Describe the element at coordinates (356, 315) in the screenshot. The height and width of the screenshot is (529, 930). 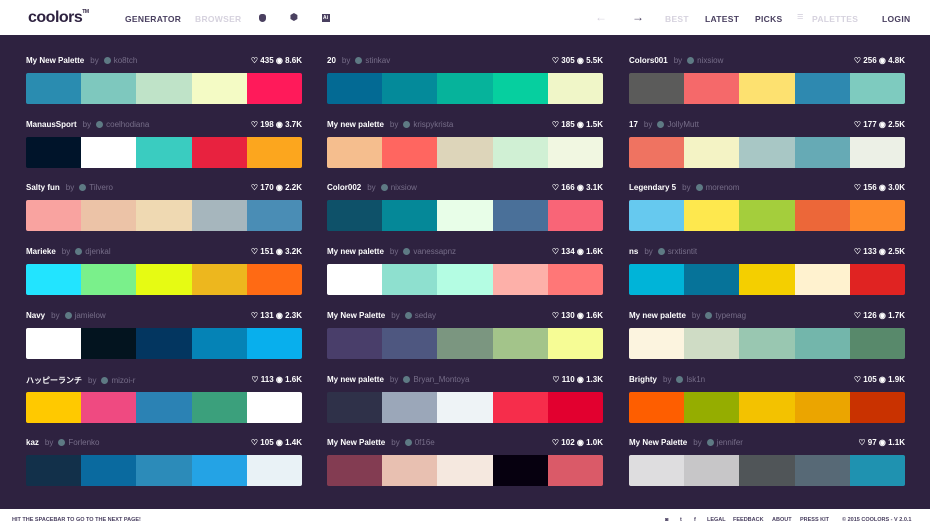
I see `palette-name: My New Palette` at that location.